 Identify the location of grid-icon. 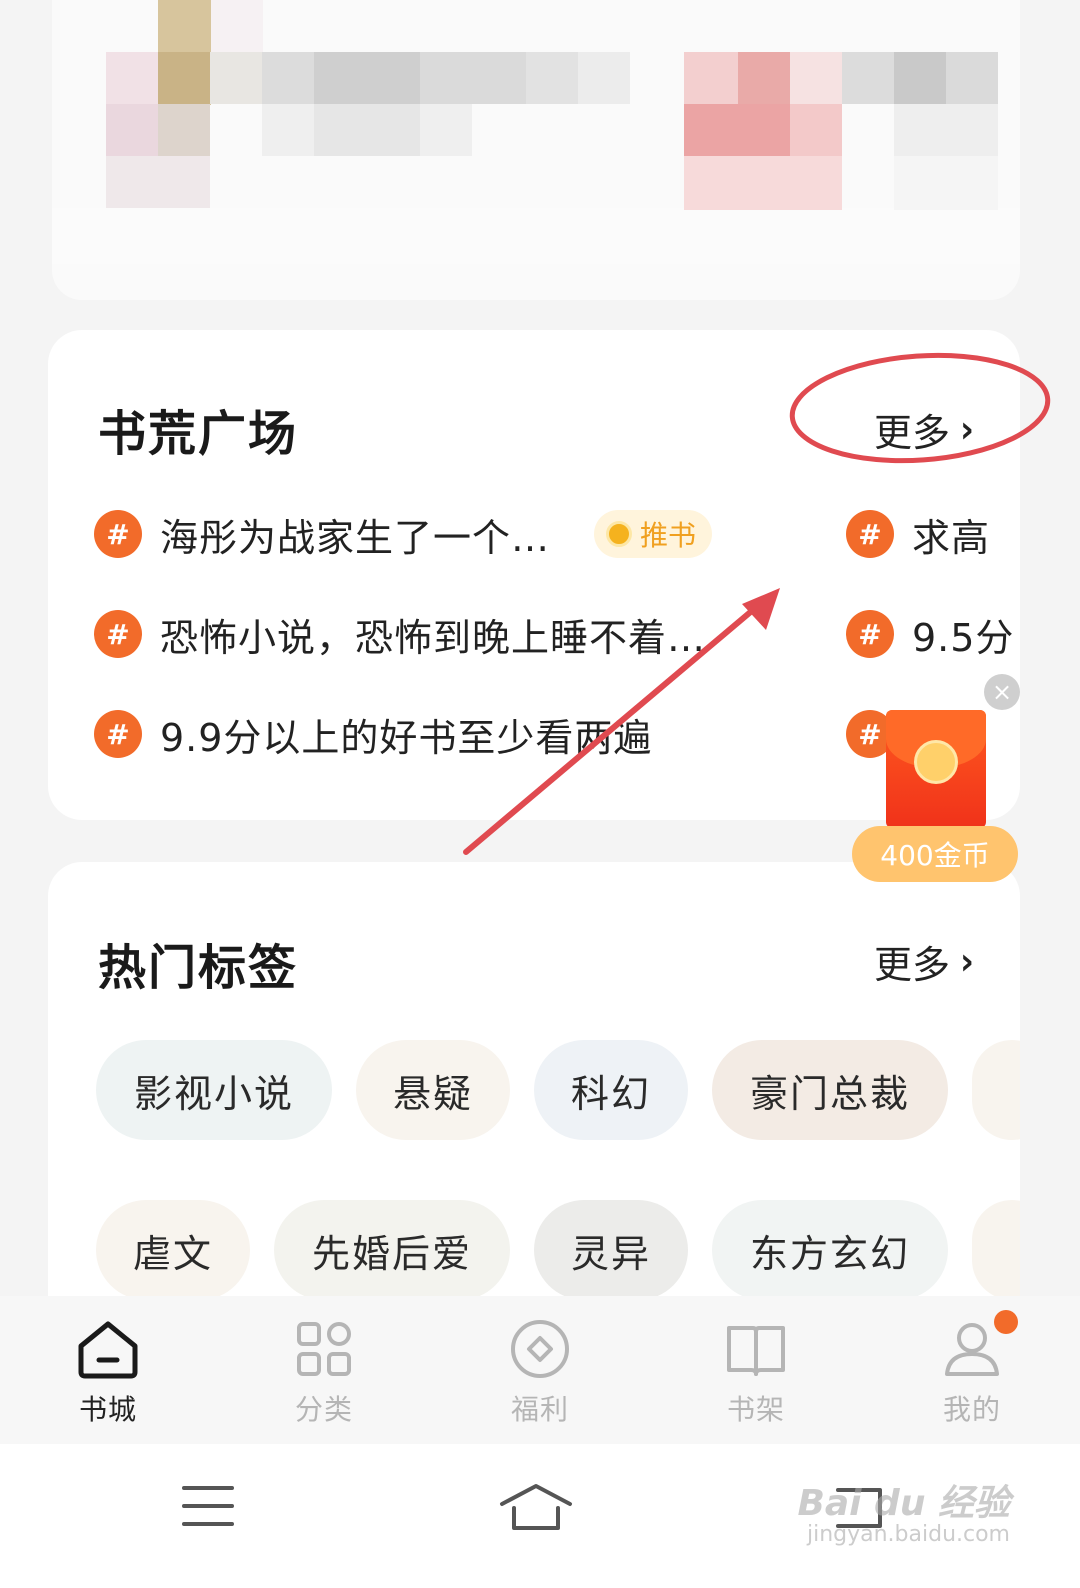
(324, 1349).